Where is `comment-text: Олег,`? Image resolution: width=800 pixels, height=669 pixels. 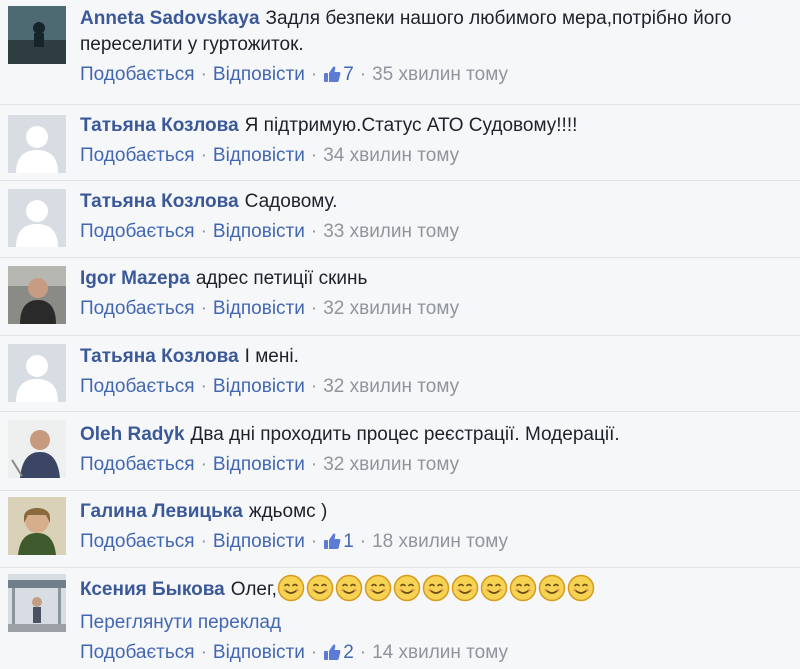 comment-text: Олег, is located at coordinates (253, 589).